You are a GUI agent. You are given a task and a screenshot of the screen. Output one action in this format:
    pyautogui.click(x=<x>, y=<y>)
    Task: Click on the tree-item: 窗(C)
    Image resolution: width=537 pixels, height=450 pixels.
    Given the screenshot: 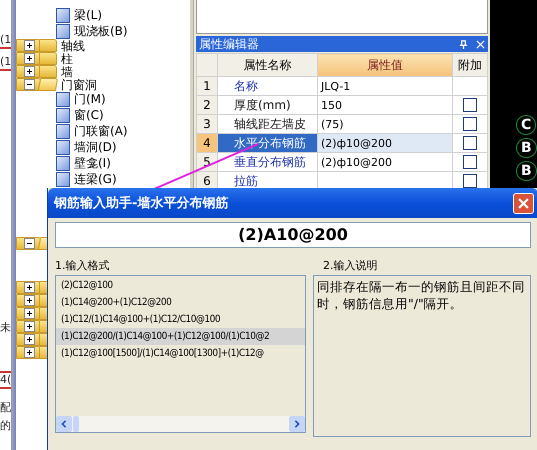 What is the action you would take?
    pyautogui.click(x=89, y=115)
    